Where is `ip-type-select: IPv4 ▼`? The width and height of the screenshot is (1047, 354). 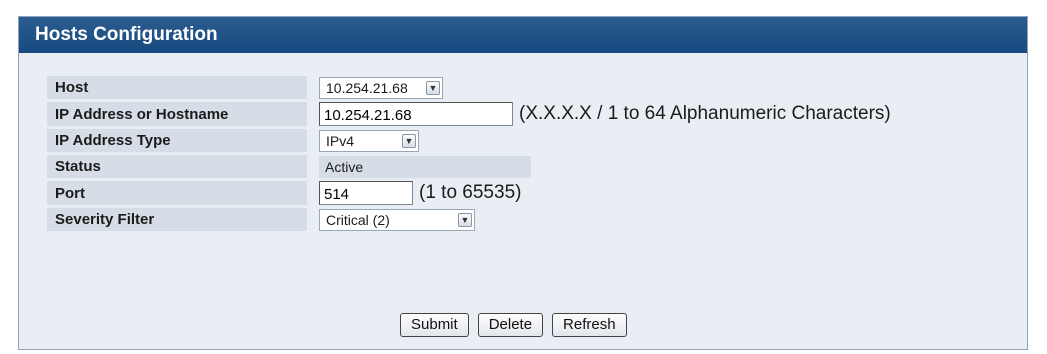 ip-type-select: IPv4 ▼ is located at coordinates (369, 140).